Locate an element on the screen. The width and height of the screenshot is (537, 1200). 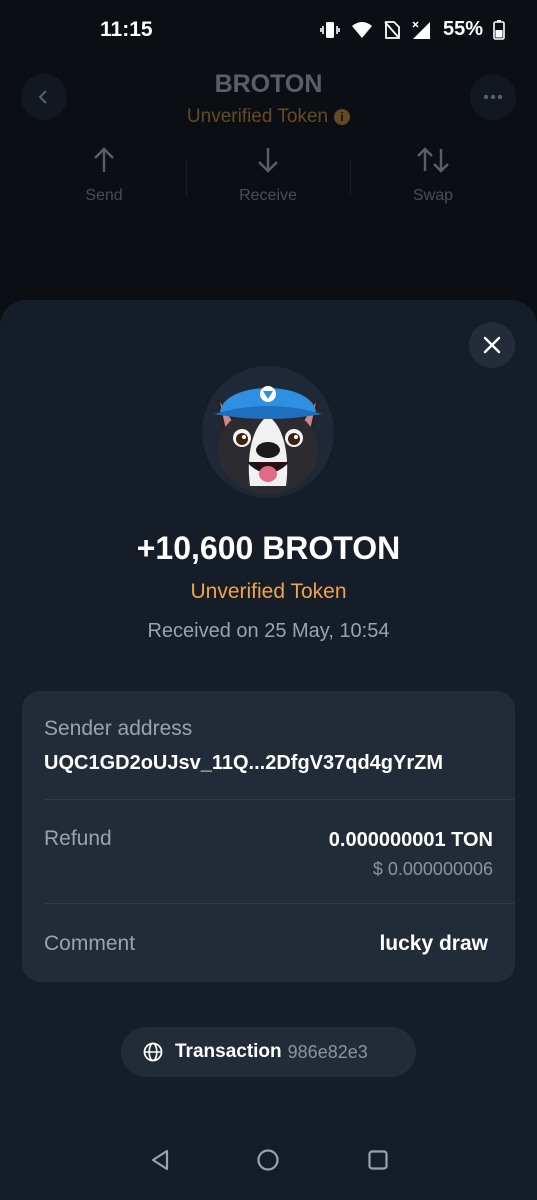
status-icons: 55% is located at coordinates (412, 29).